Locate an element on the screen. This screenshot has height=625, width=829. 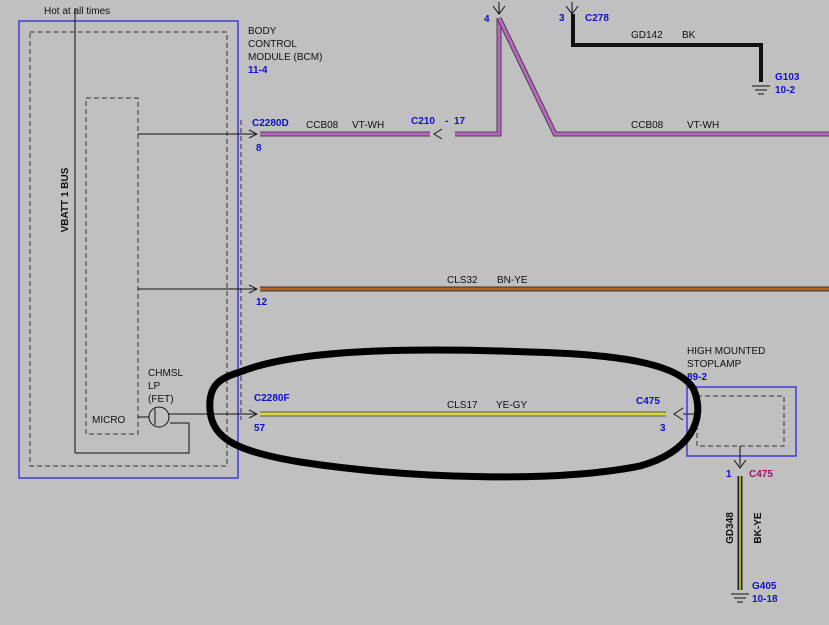
ccb08-right-circuit: CCB08 is located at coordinates (647, 125).